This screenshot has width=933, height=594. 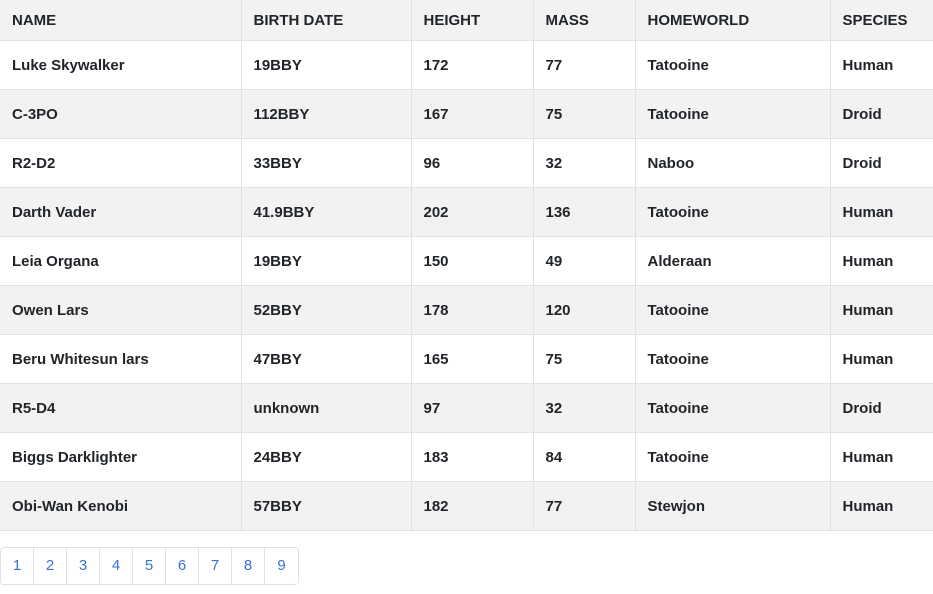 I want to click on cell-name: Luke Skywalker, so click(x=121, y=65).